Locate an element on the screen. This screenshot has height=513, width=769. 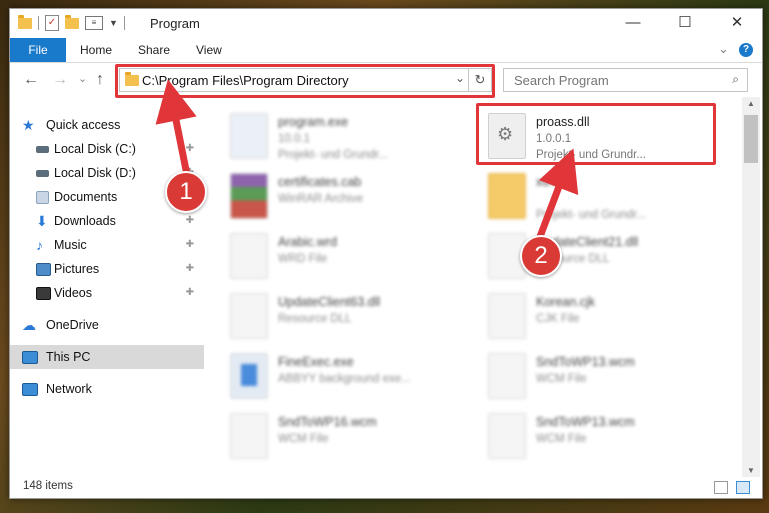
arrow-one is located at coordinates (176, 131).